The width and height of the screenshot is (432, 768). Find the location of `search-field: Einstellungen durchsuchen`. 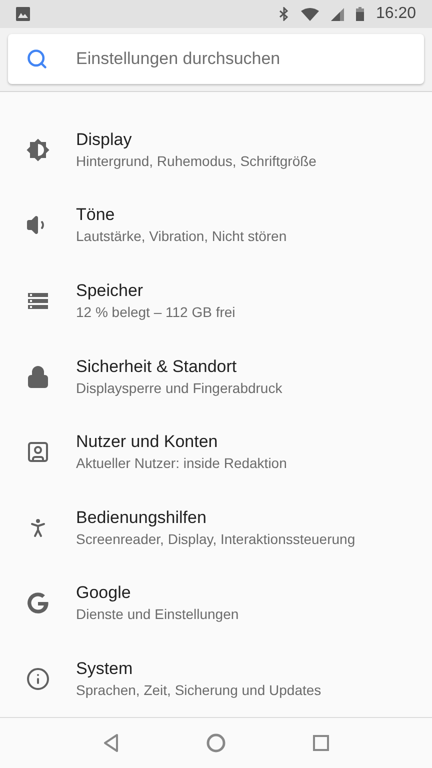

search-field: Einstellungen durchsuchen is located at coordinates (216, 59).